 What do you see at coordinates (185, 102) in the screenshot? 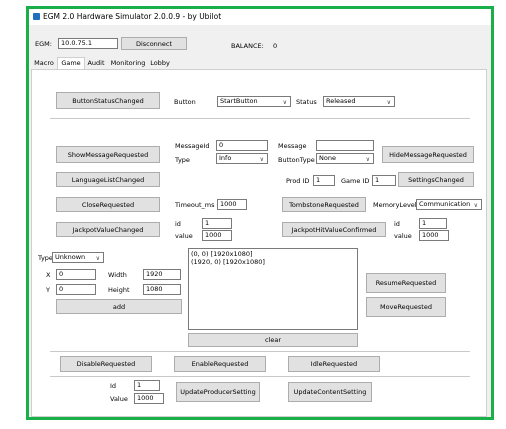
I see `button-label: Button` at bounding box center [185, 102].